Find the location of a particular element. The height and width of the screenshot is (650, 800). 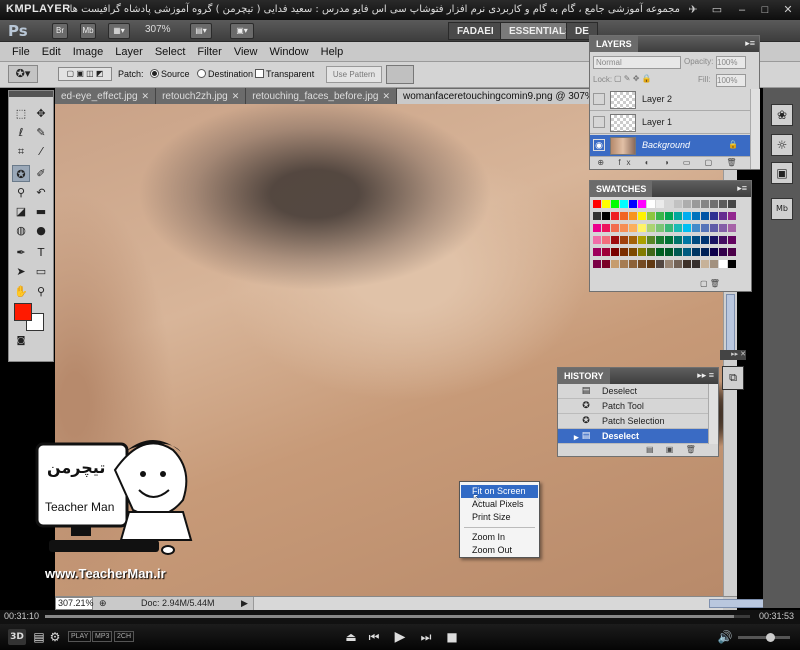

shape-tool-icon: ▭ is located at coordinates (41, 271).